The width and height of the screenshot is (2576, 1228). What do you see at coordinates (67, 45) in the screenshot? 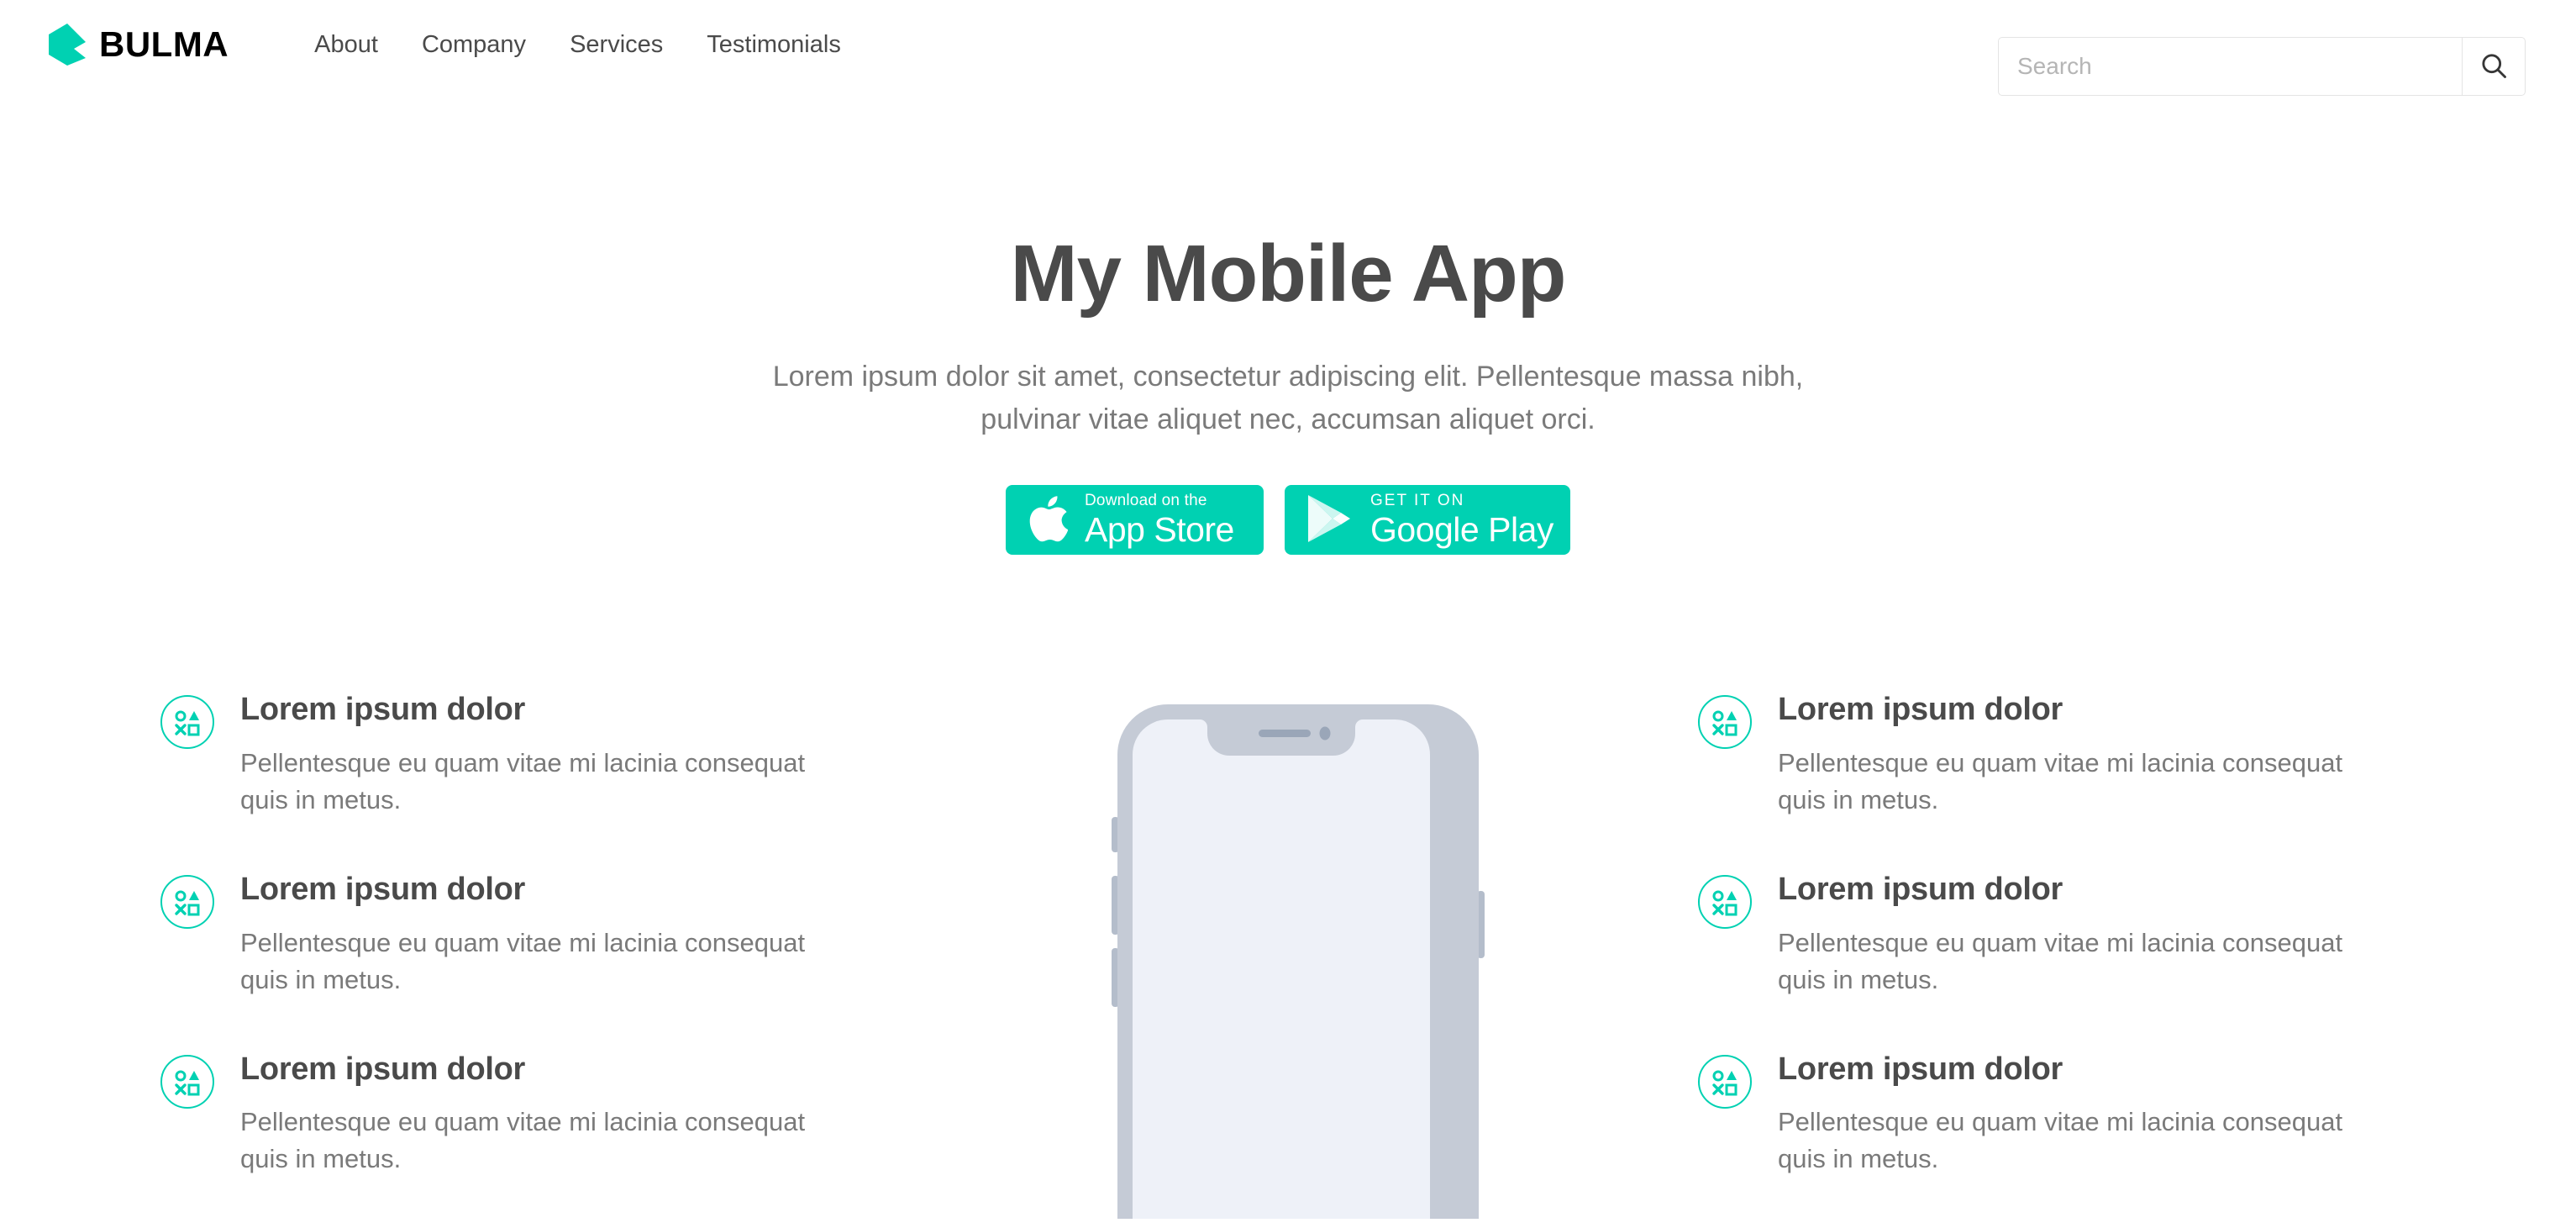
I see `bulma-logo-icon` at bounding box center [67, 45].